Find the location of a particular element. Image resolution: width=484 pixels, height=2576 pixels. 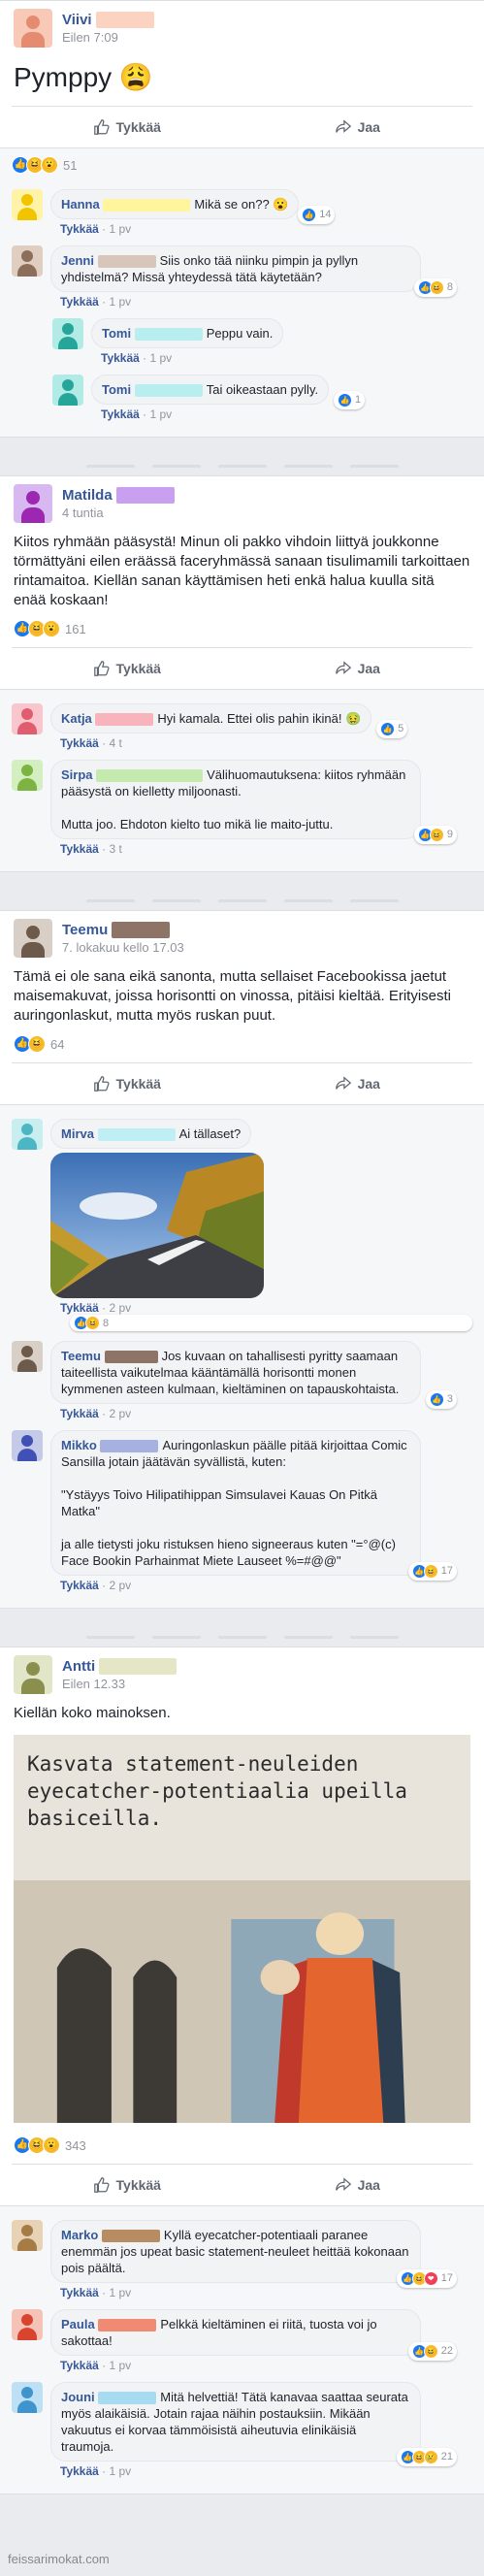

comment-bubble: Tomi Peppu vain. is located at coordinates (187, 333).